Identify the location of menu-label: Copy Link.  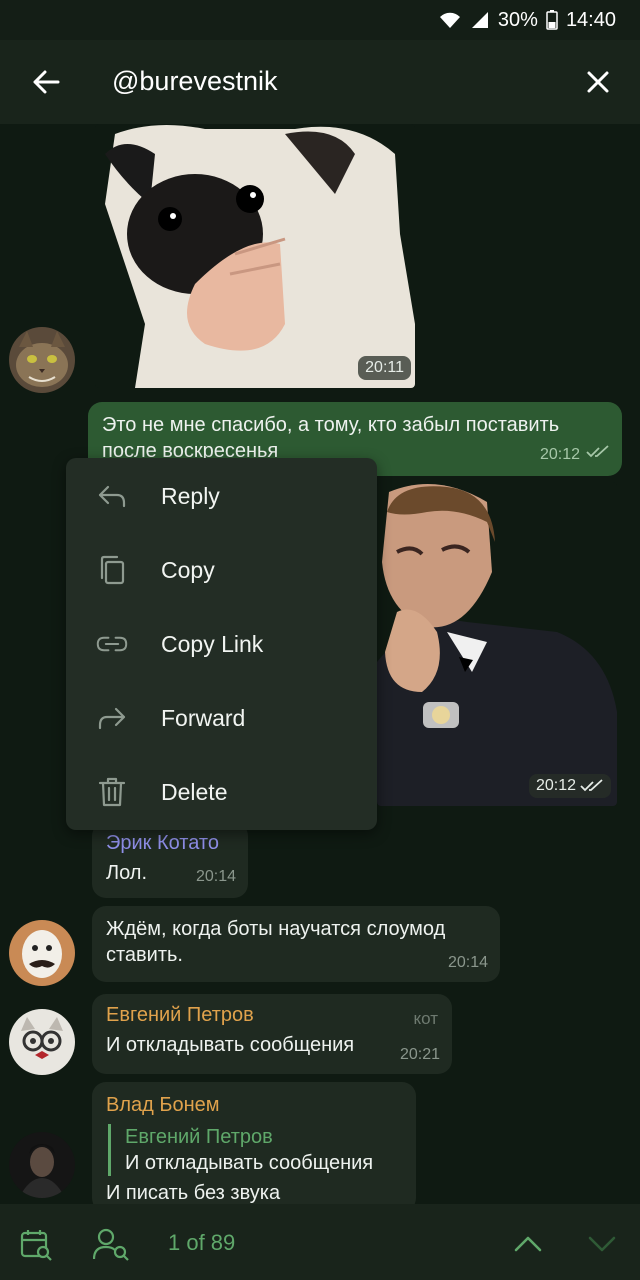
(212, 643).